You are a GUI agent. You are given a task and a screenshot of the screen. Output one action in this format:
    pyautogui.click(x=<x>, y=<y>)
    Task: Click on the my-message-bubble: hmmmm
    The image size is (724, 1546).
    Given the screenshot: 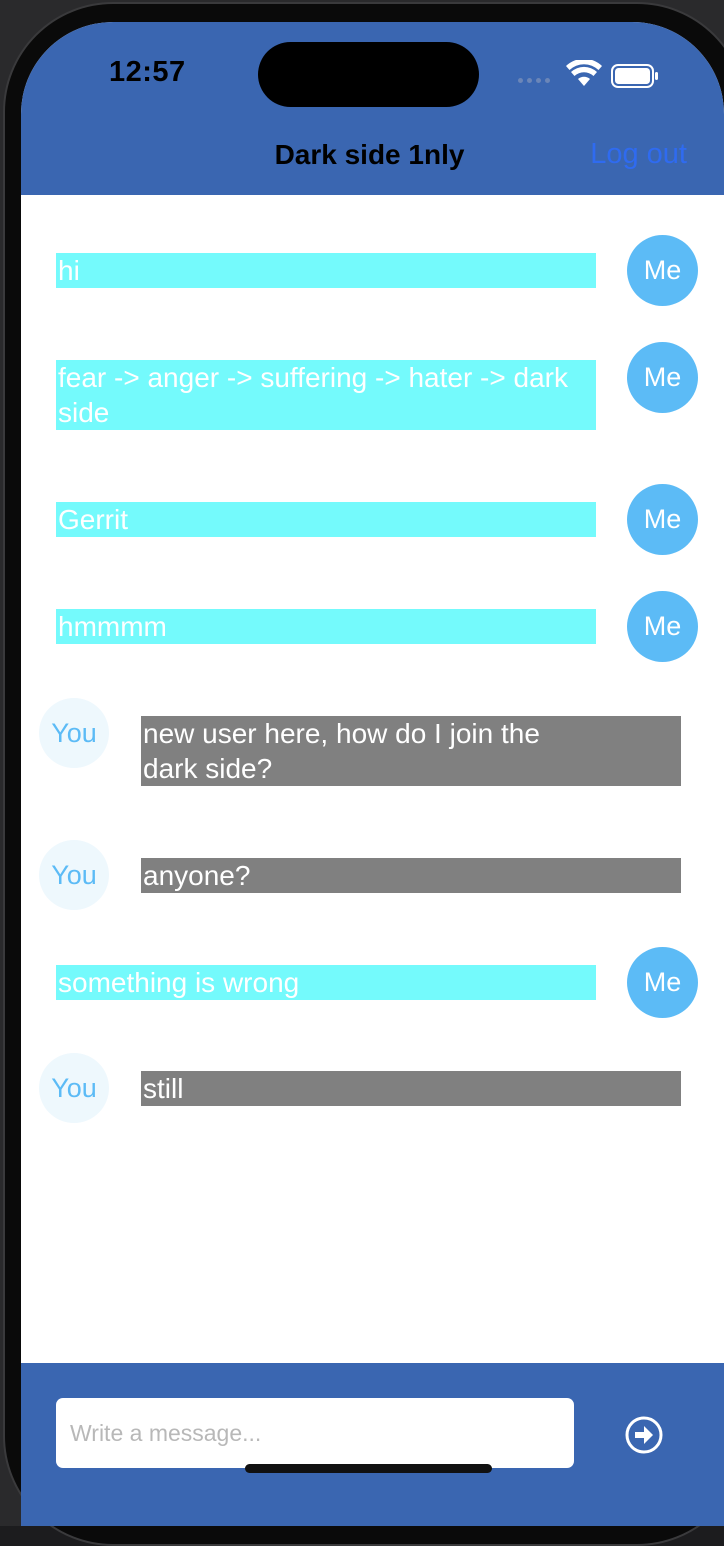 What is the action you would take?
    pyautogui.click(x=326, y=626)
    